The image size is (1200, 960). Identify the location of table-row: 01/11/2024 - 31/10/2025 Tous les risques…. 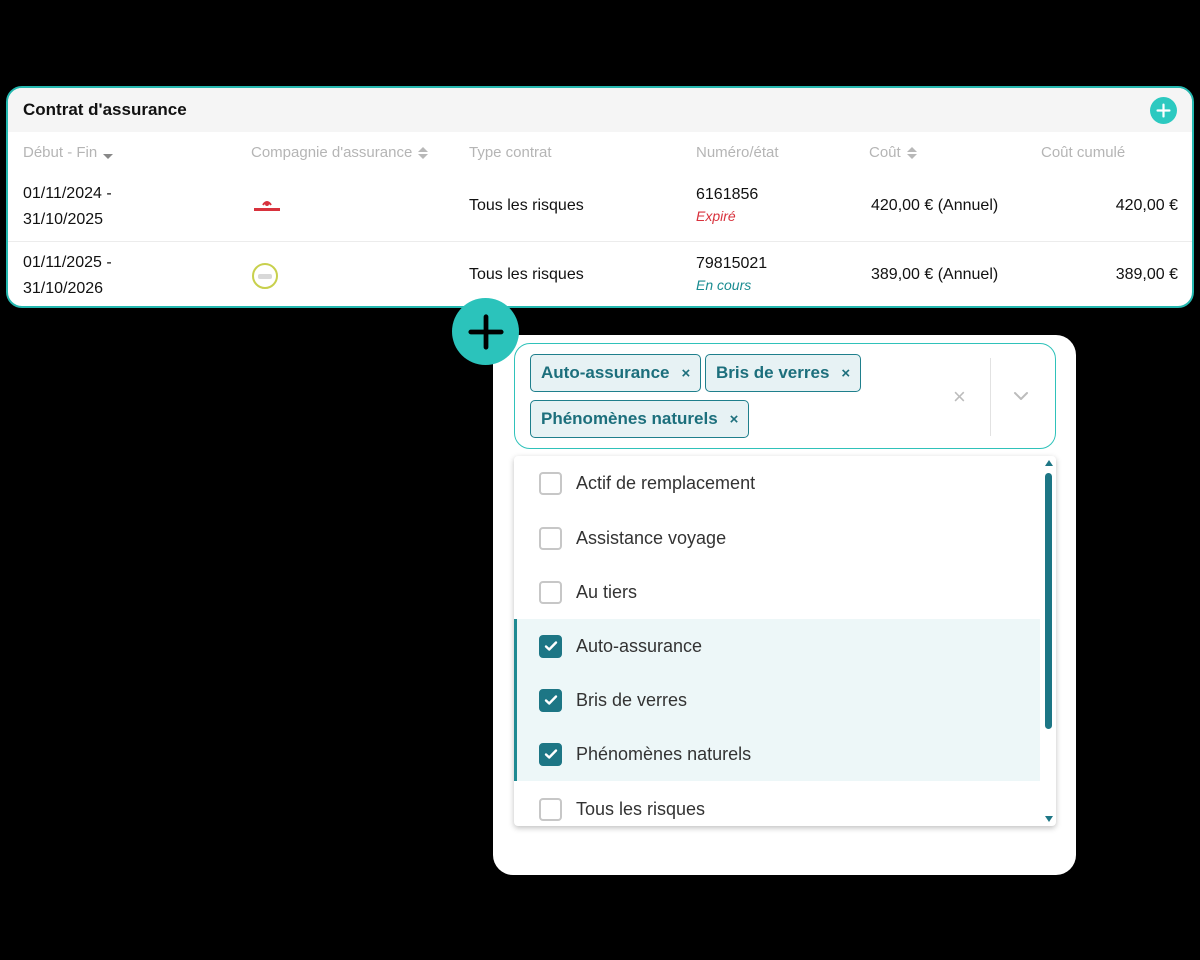
(600, 208).